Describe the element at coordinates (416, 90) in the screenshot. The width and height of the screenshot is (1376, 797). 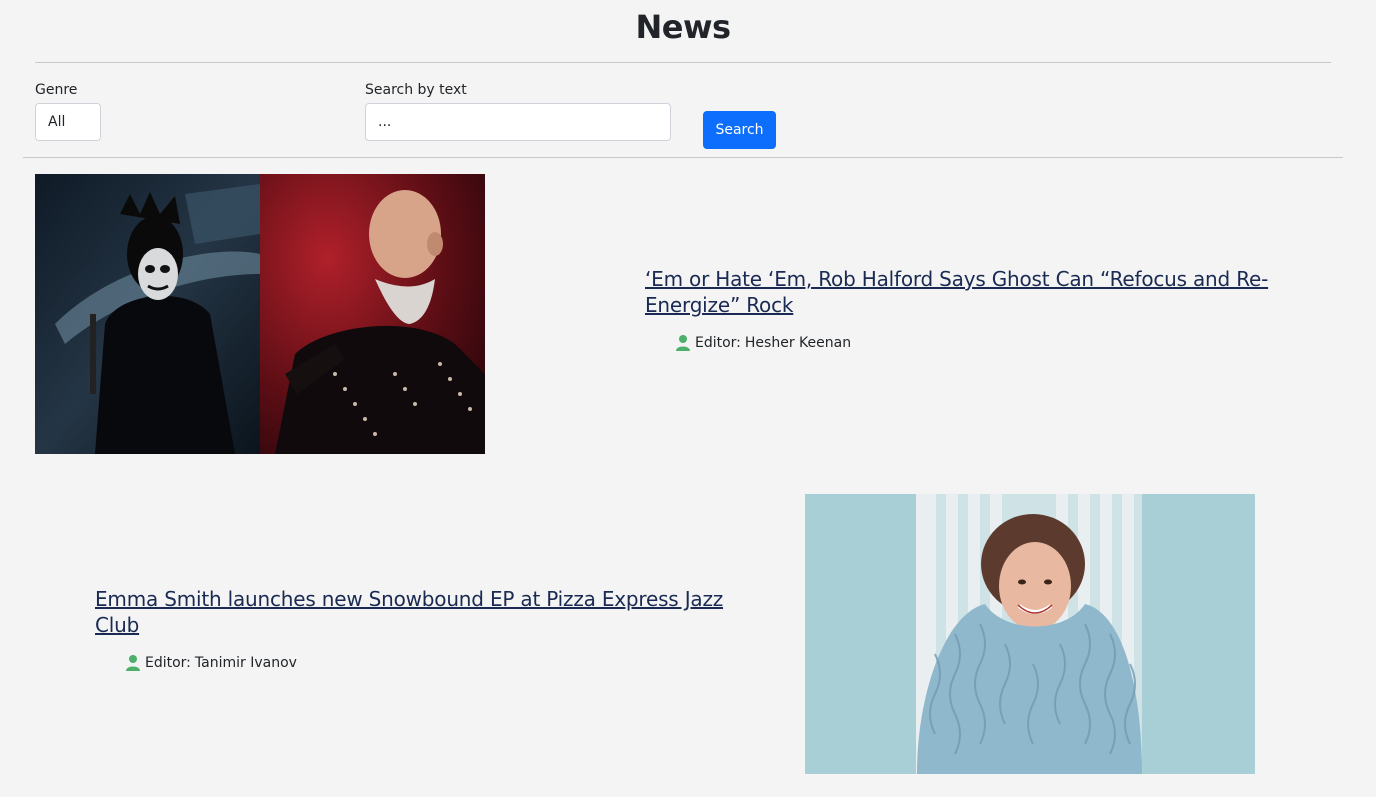
I see `search-label: Search by text` at that location.